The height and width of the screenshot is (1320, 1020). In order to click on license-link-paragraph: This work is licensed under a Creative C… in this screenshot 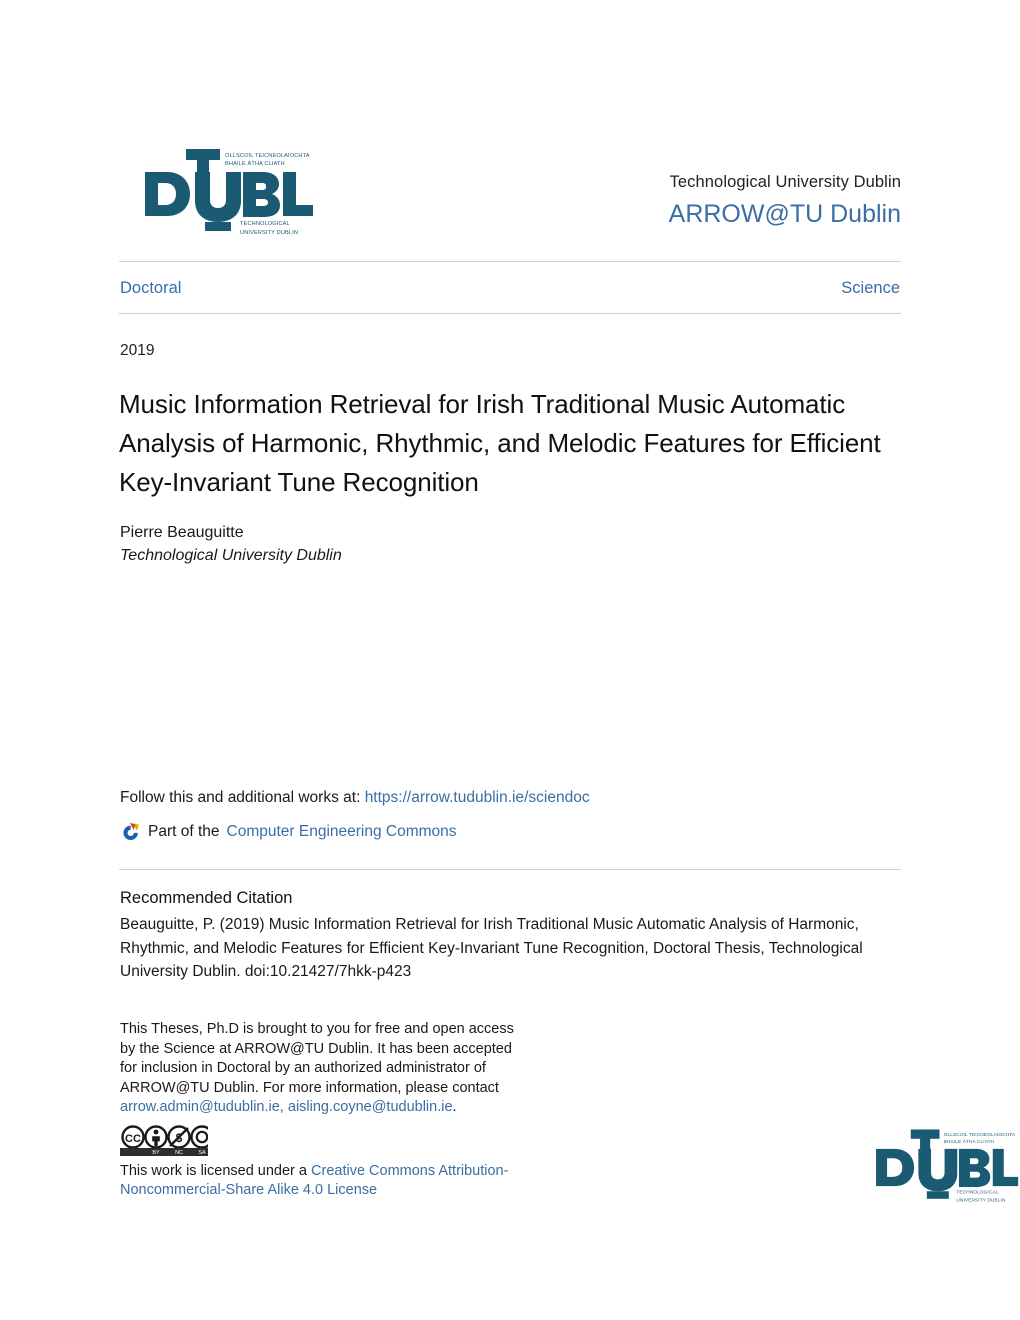, I will do `click(317, 1181)`.